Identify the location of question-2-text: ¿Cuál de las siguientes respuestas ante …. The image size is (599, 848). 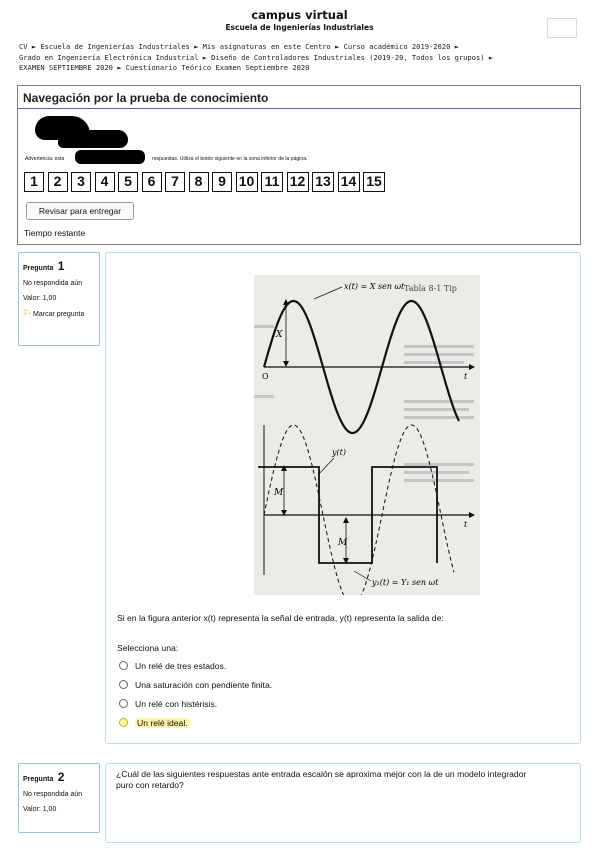
(321, 779).